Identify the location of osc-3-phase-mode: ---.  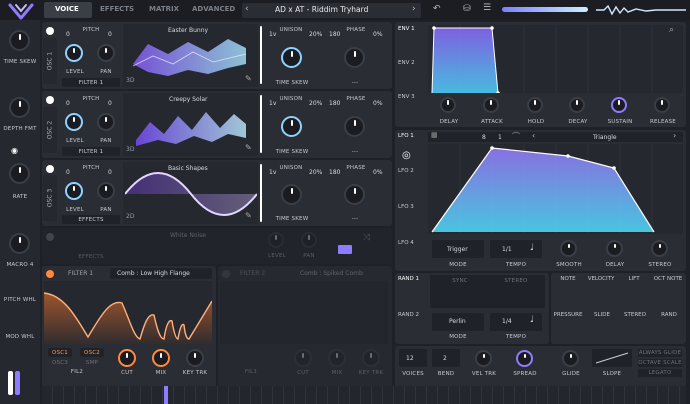
(355, 219).